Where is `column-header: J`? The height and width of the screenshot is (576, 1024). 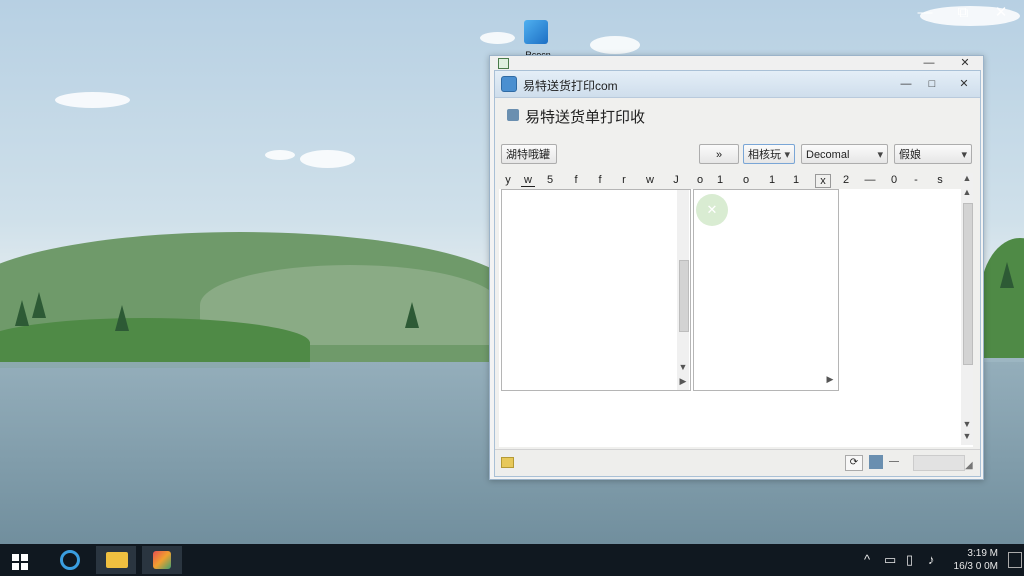
column-header: J is located at coordinates (676, 180).